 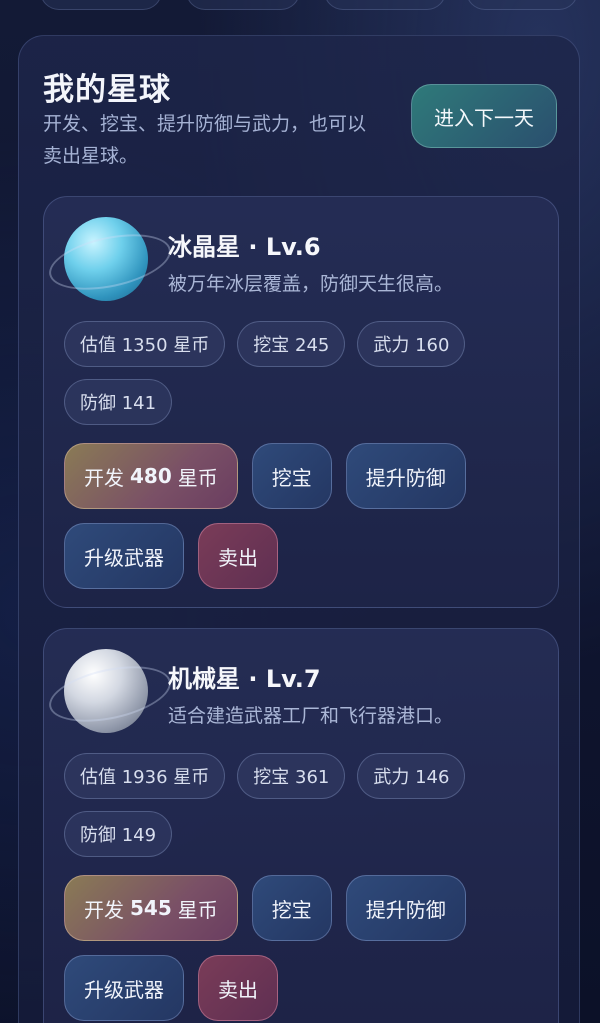 I want to click on develop-button: 开发 480 星币, so click(x=151, y=476).